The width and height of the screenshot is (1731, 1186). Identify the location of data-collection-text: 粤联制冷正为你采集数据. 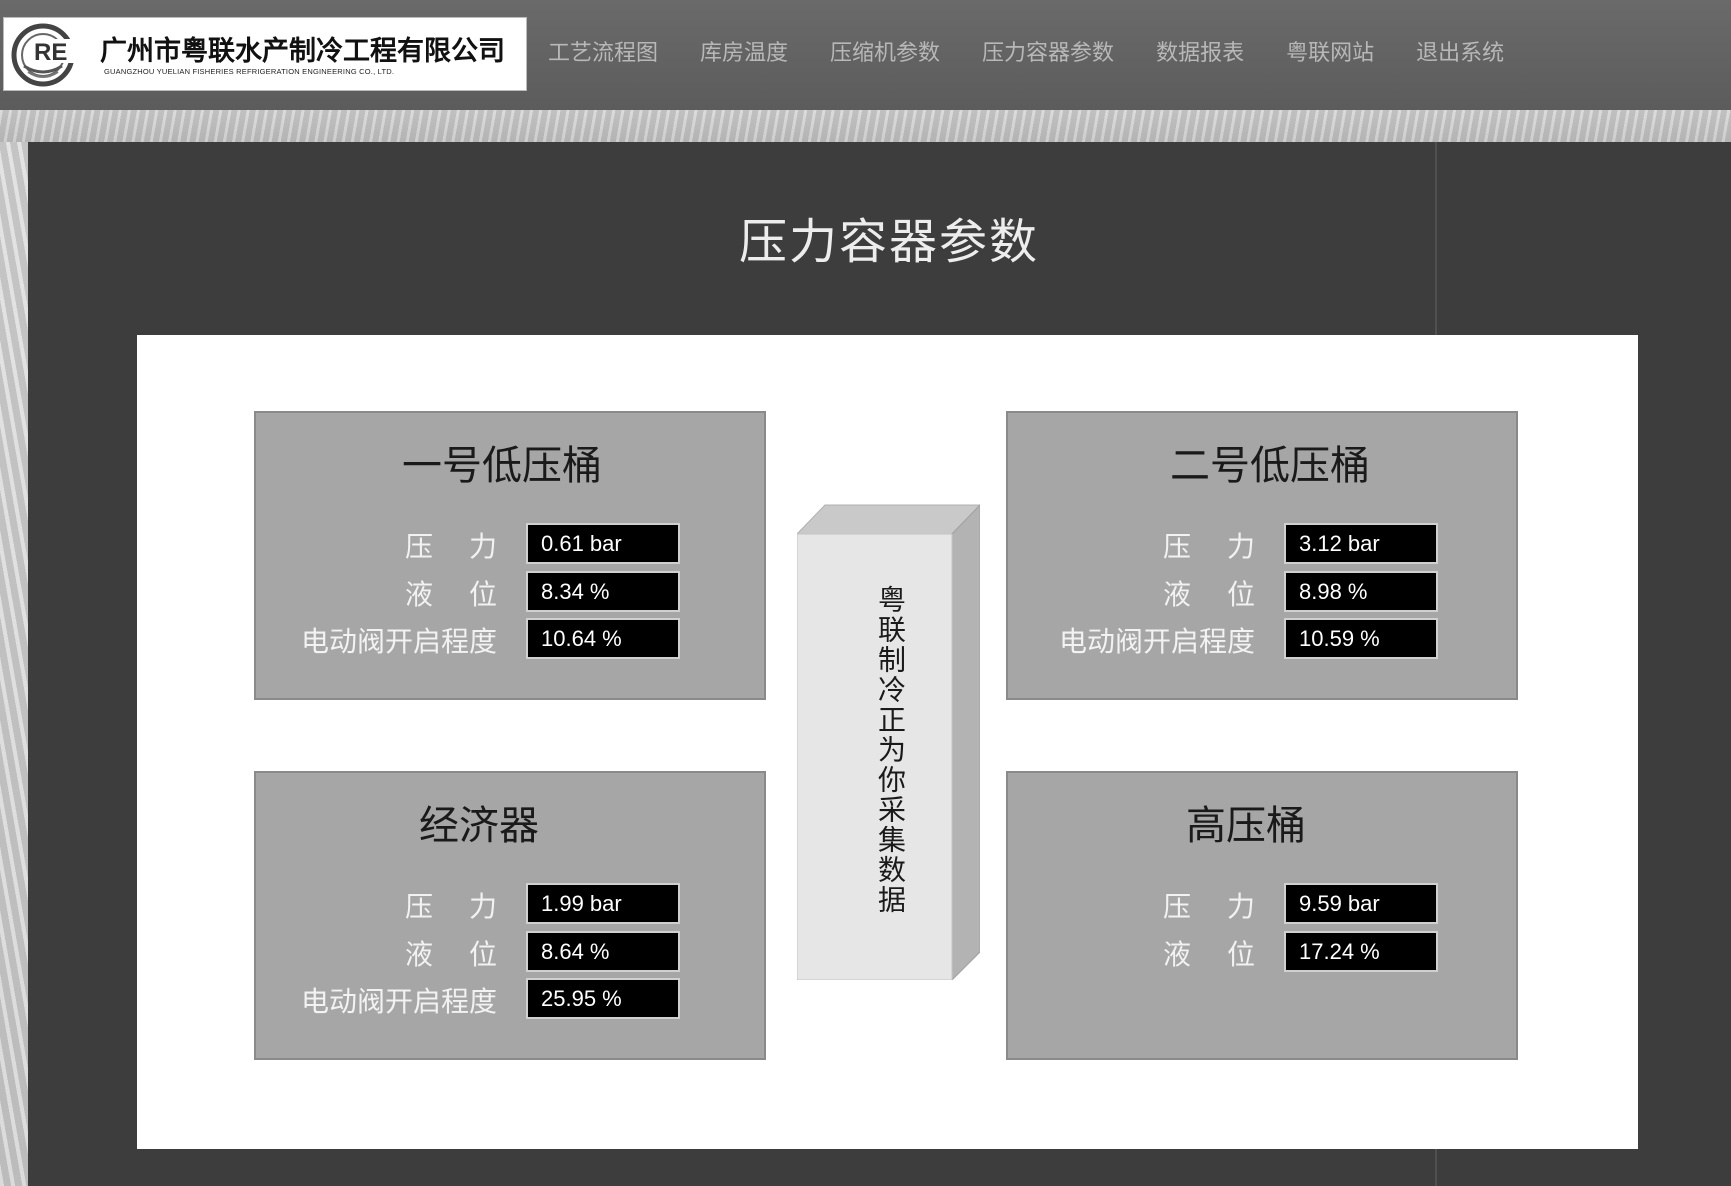
(890, 750).